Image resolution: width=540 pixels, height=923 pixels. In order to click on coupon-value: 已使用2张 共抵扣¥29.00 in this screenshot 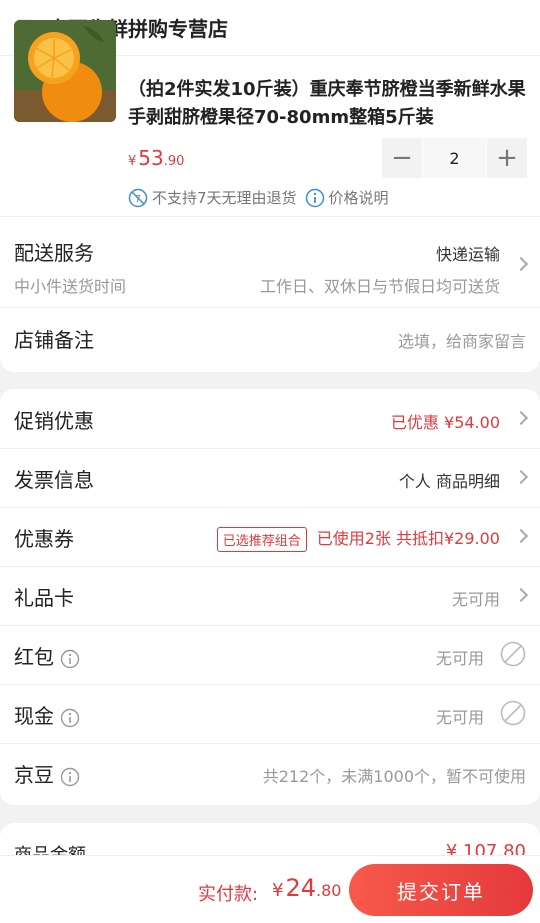, I will do `click(408, 538)`.